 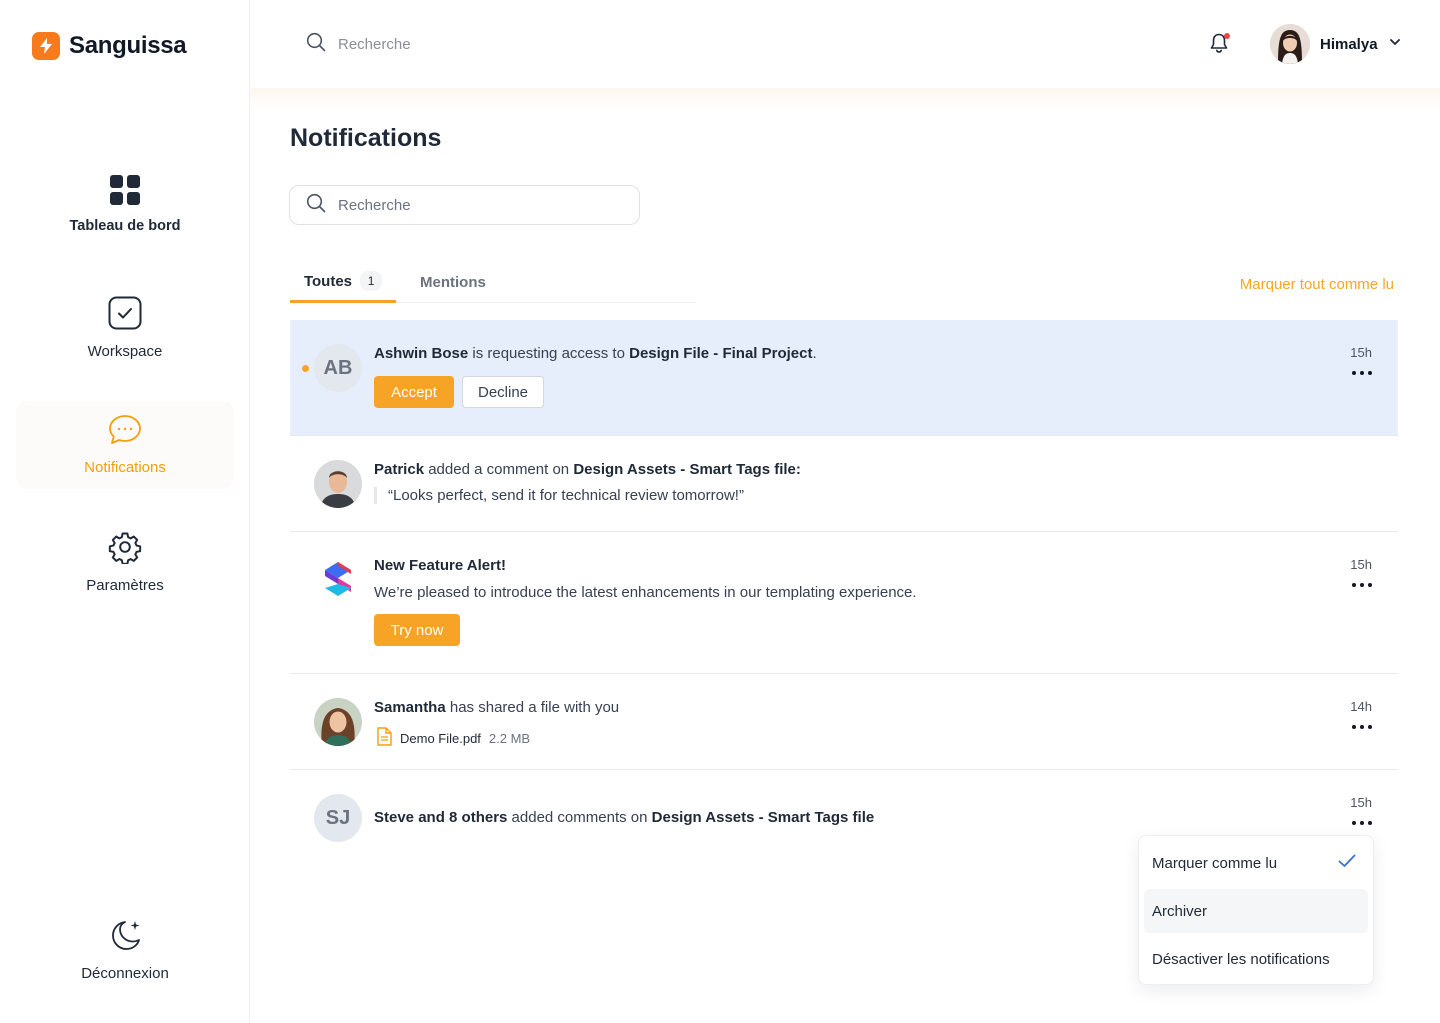 I want to click on menu-item-label: Marquer comme lu, so click(x=1215, y=863).